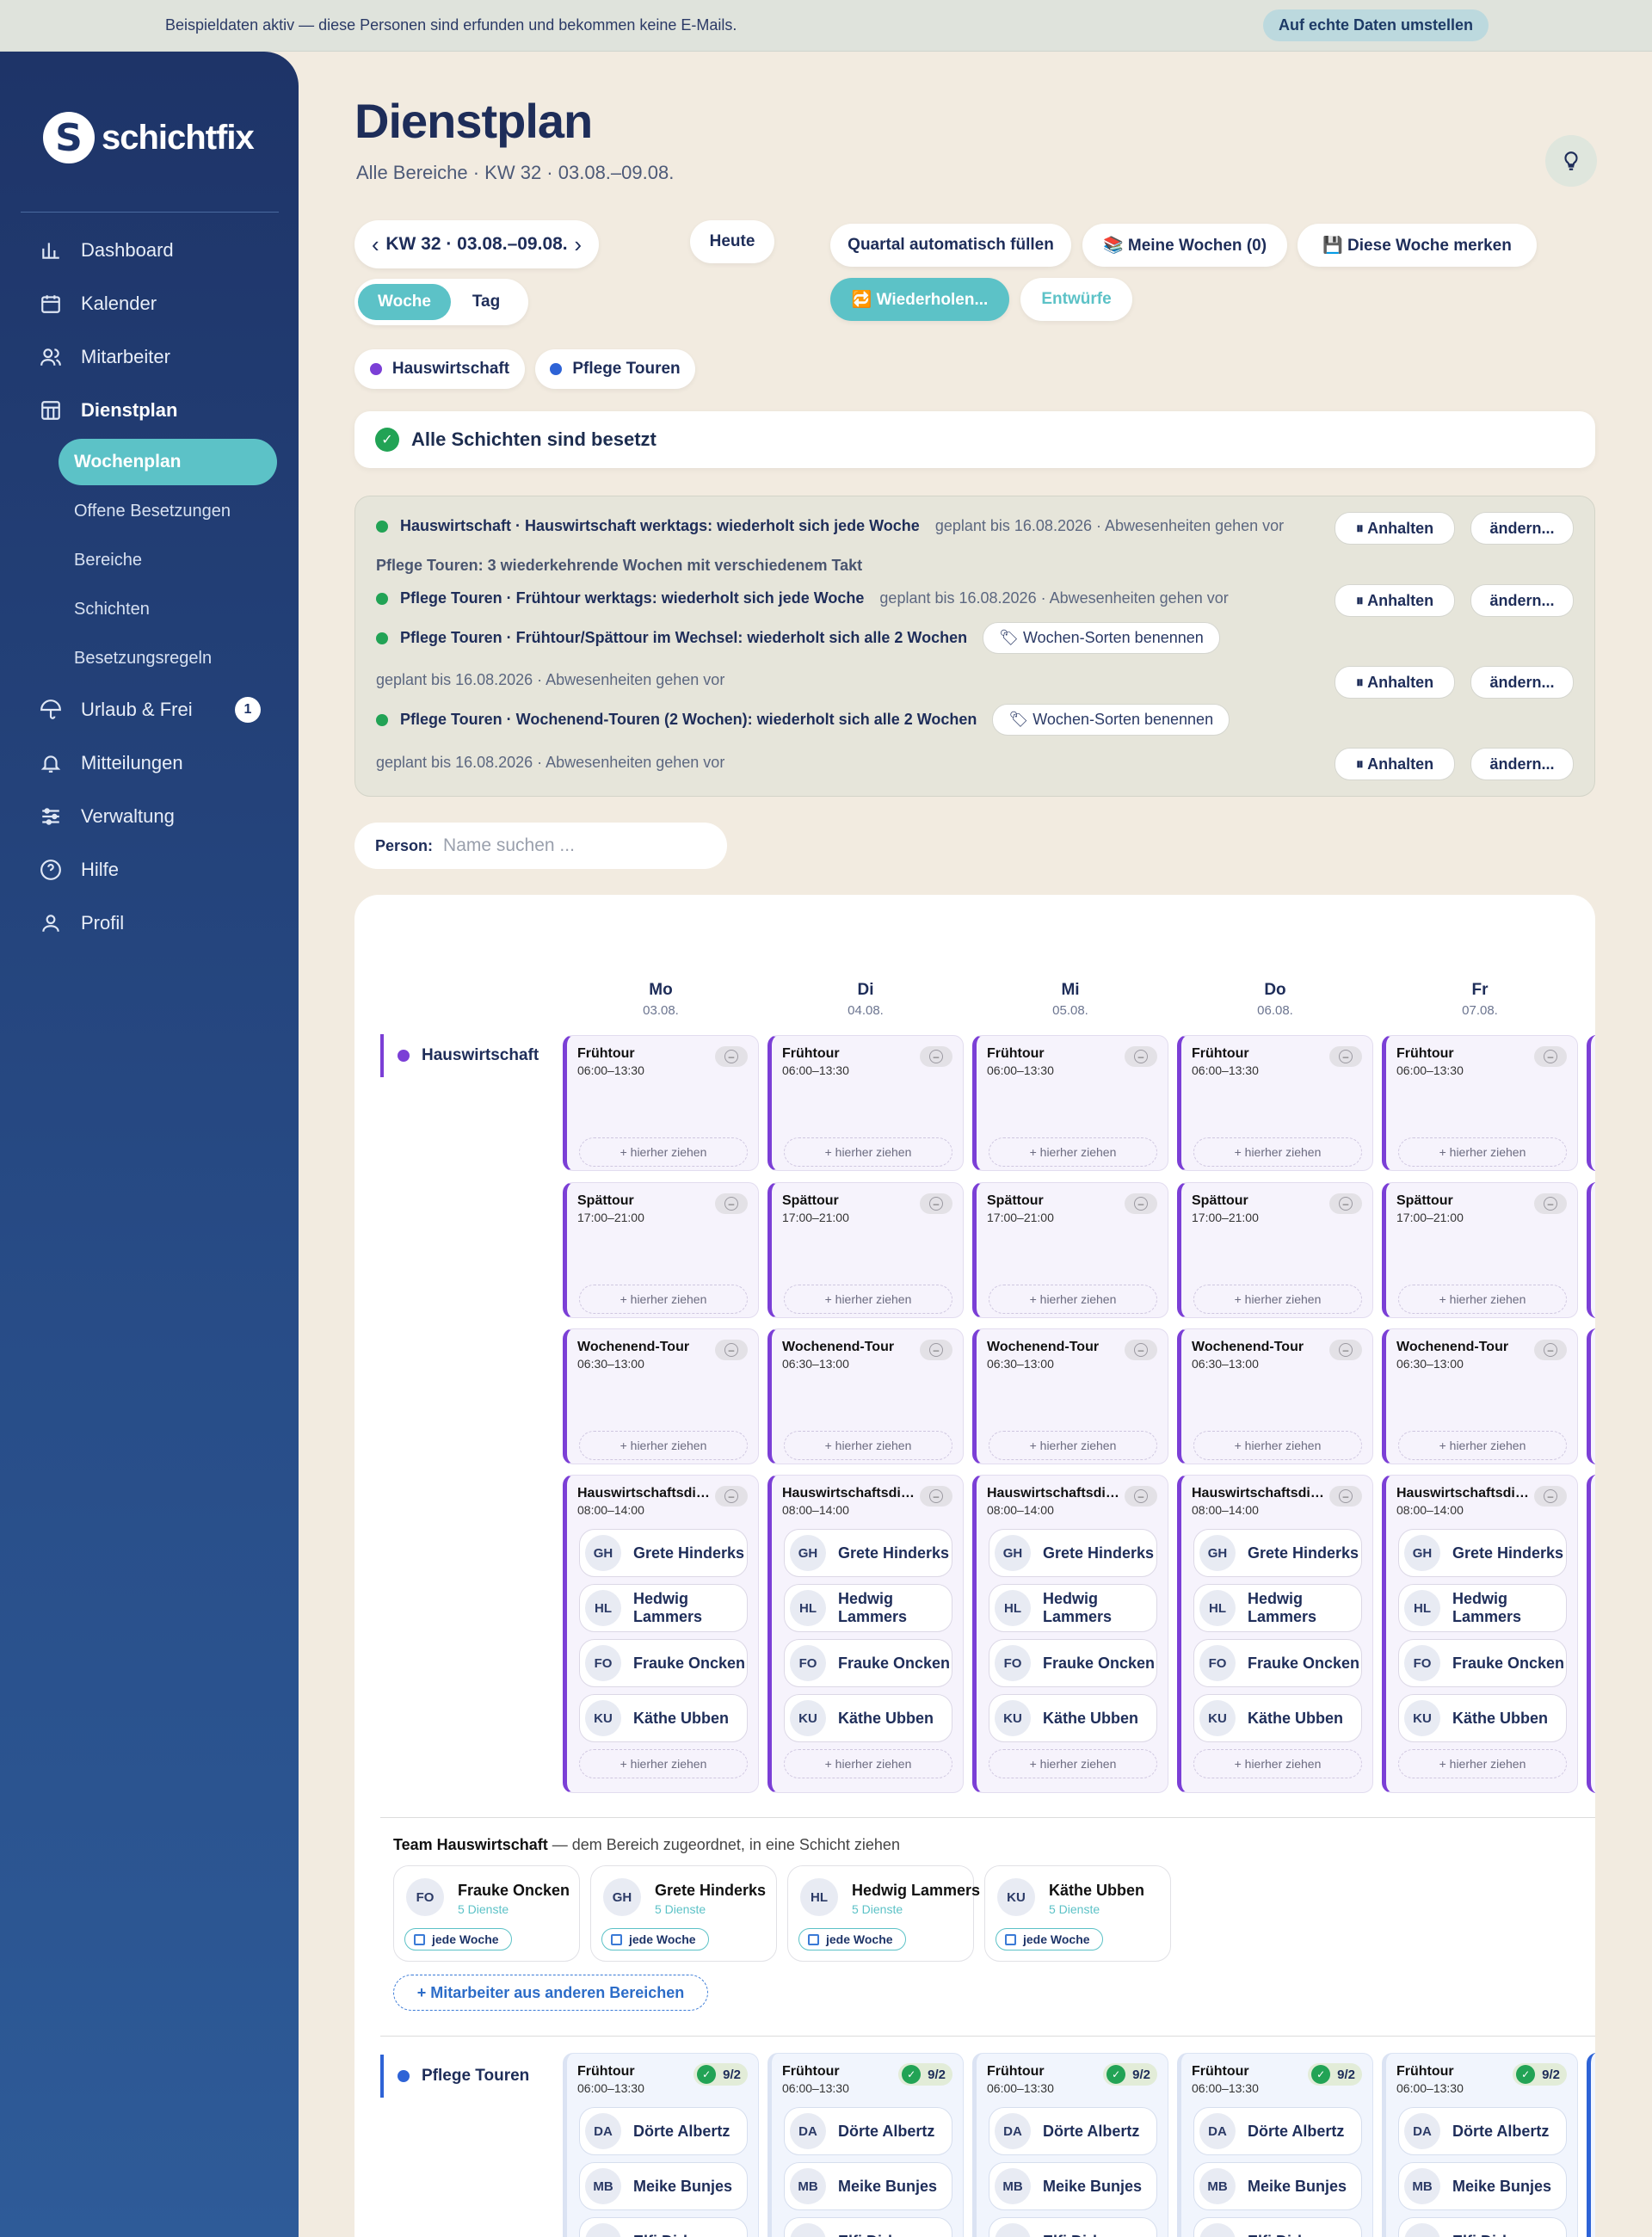 This screenshot has height=2237, width=1652. Describe the element at coordinates (1101, 638) in the screenshot. I see `name-week-types-button: 🏷 Wochen-Sorten benennen` at that location.